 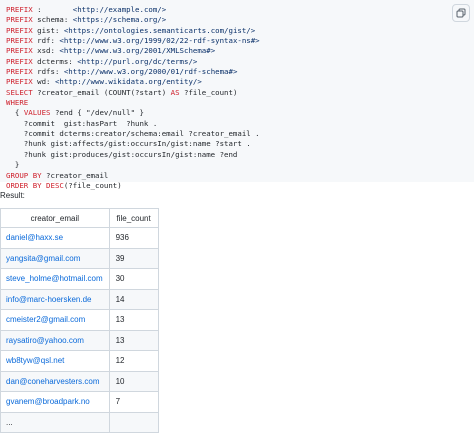 I want to click on email-cell: raysatiro@yahoo.com, so click(x=55, y=340).